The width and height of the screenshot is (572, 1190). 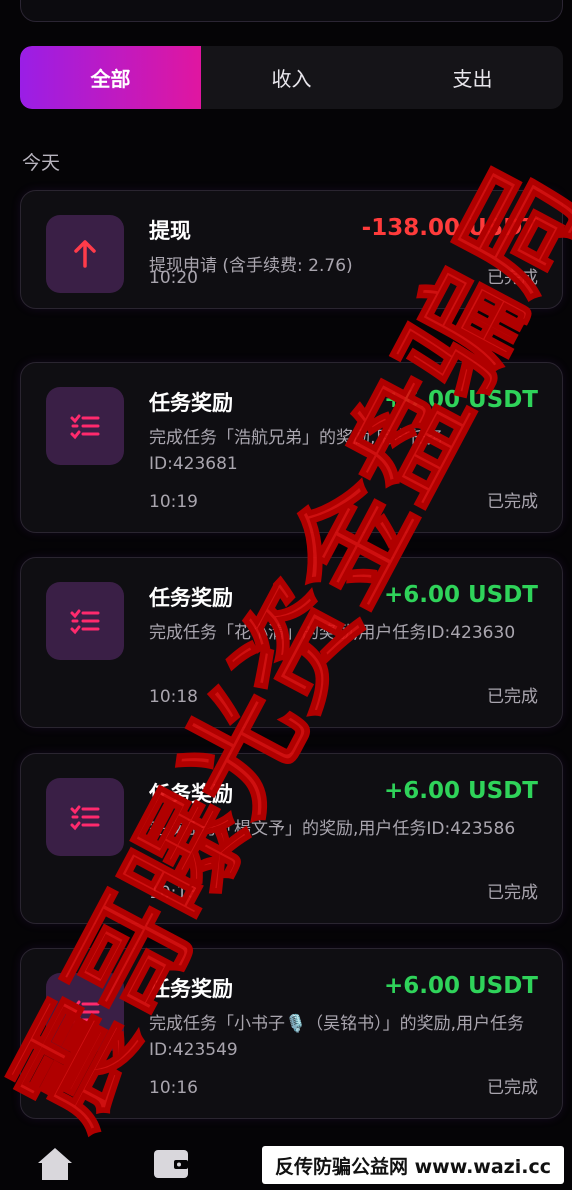 I want to click on arrow-up-icon, so click(x=85, y=254).